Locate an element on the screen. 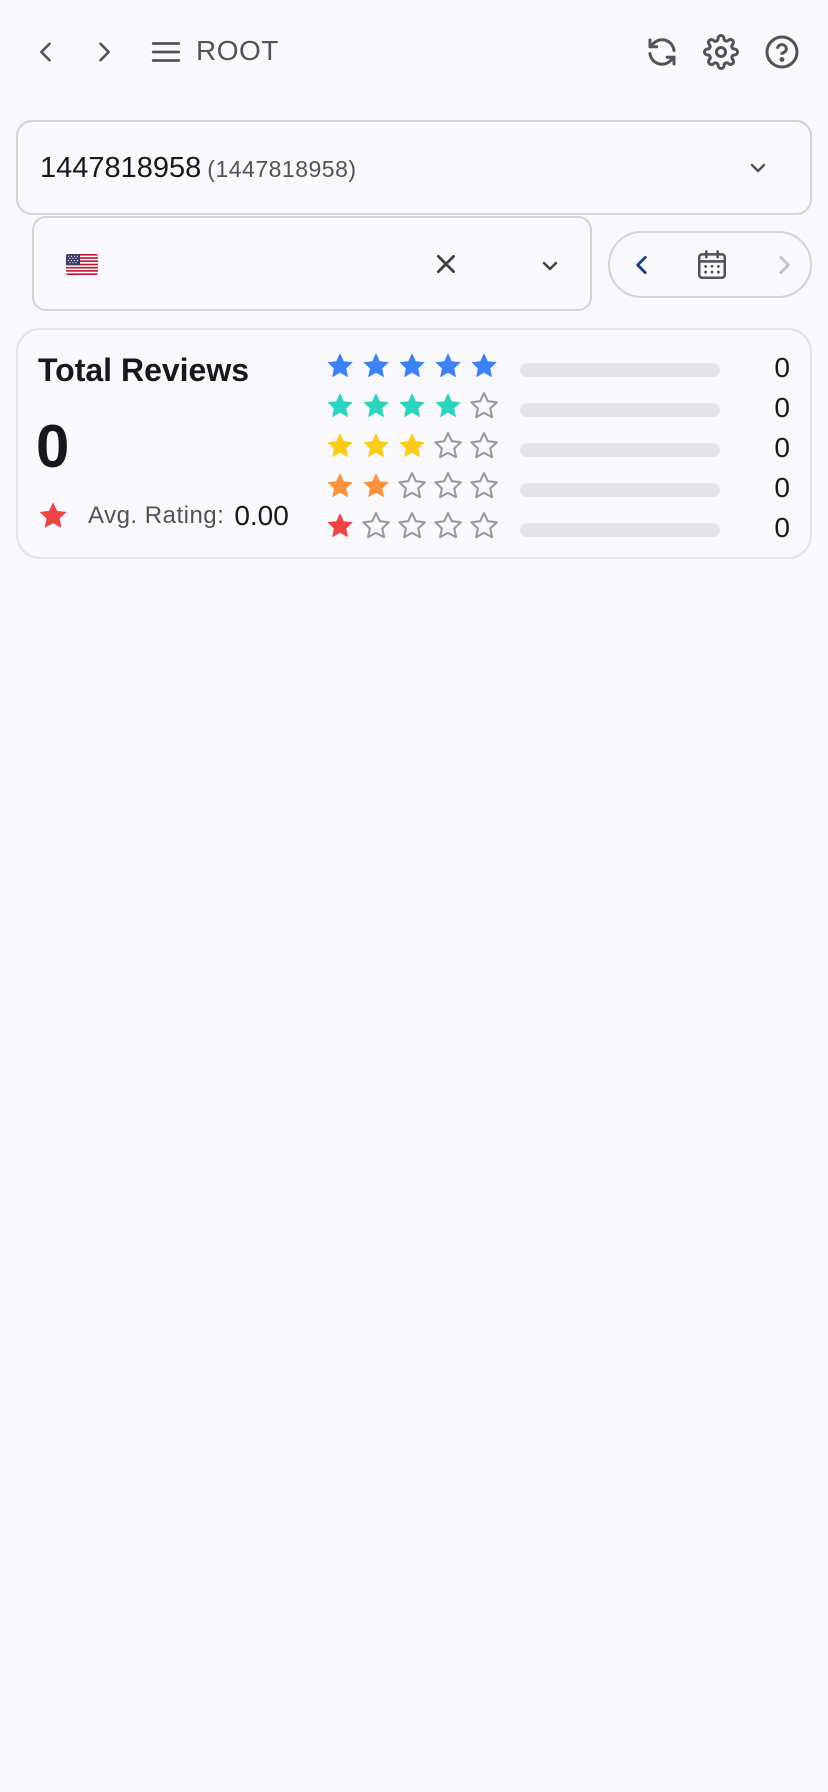  app-selector: 1447818958 (1447818958) is located at coordinates (414, 167).